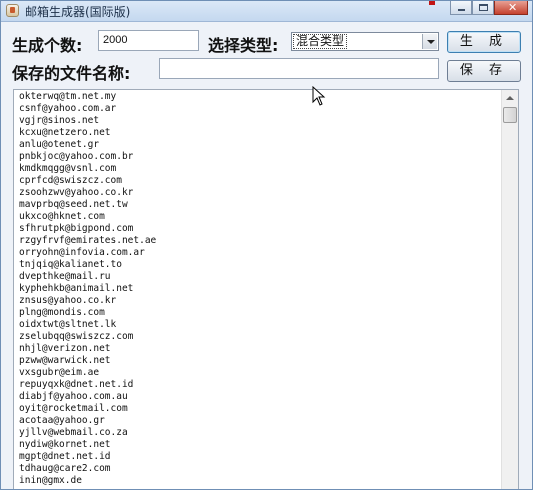  I want to click on close-icon: ✕, so click(513, 7).